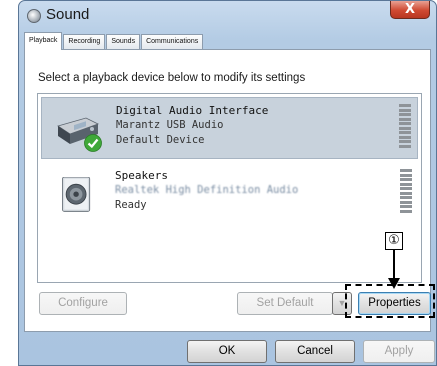  Describe the element at coordinates (170, 125) in the screenshot. I see `device-driver: Marantz USB Audio` at that location.